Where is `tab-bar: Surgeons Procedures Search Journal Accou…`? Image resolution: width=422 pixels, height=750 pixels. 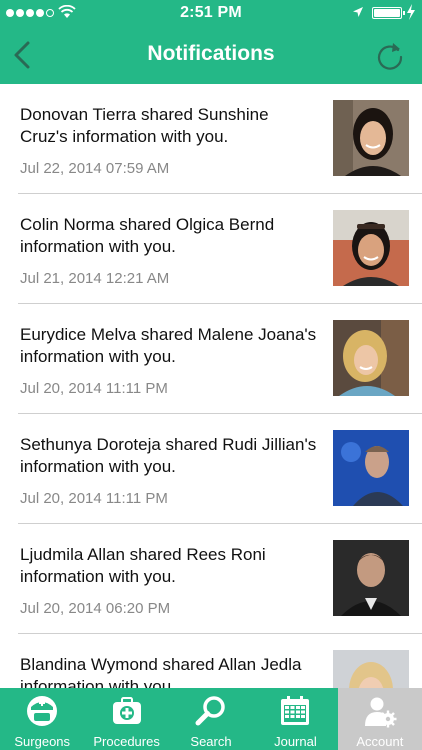
tab-bar: Surgeons Procedures Search Journal Accou… is located at coordinates (211, 719).